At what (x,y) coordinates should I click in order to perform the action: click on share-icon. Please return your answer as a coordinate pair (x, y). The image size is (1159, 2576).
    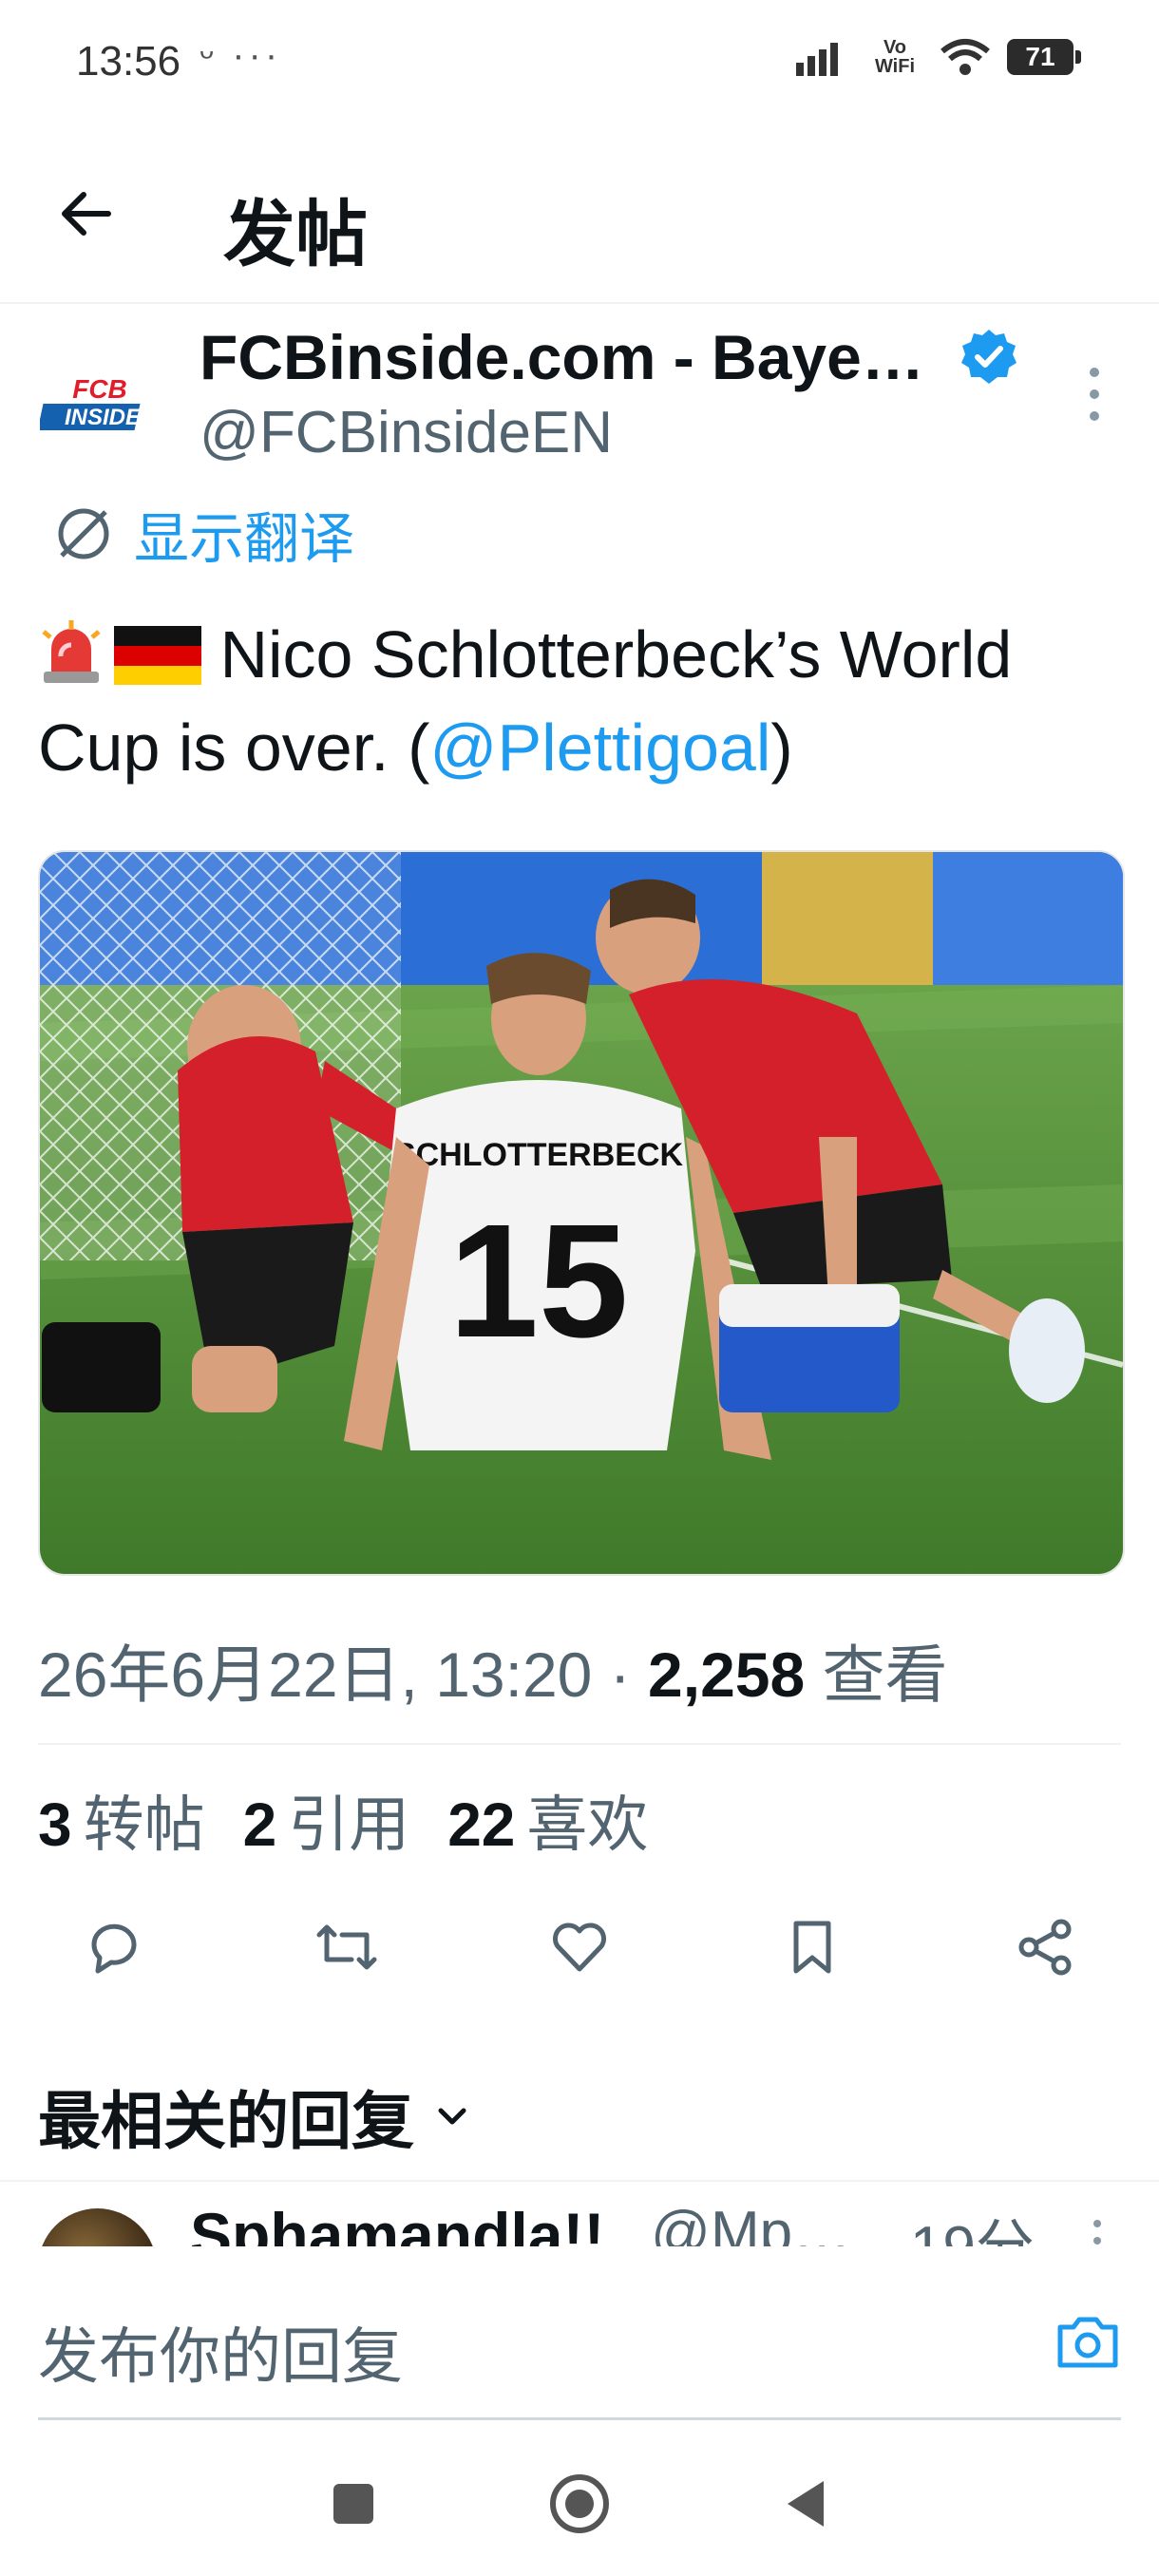
    Looking at the image, I should click on (1045, 1948).